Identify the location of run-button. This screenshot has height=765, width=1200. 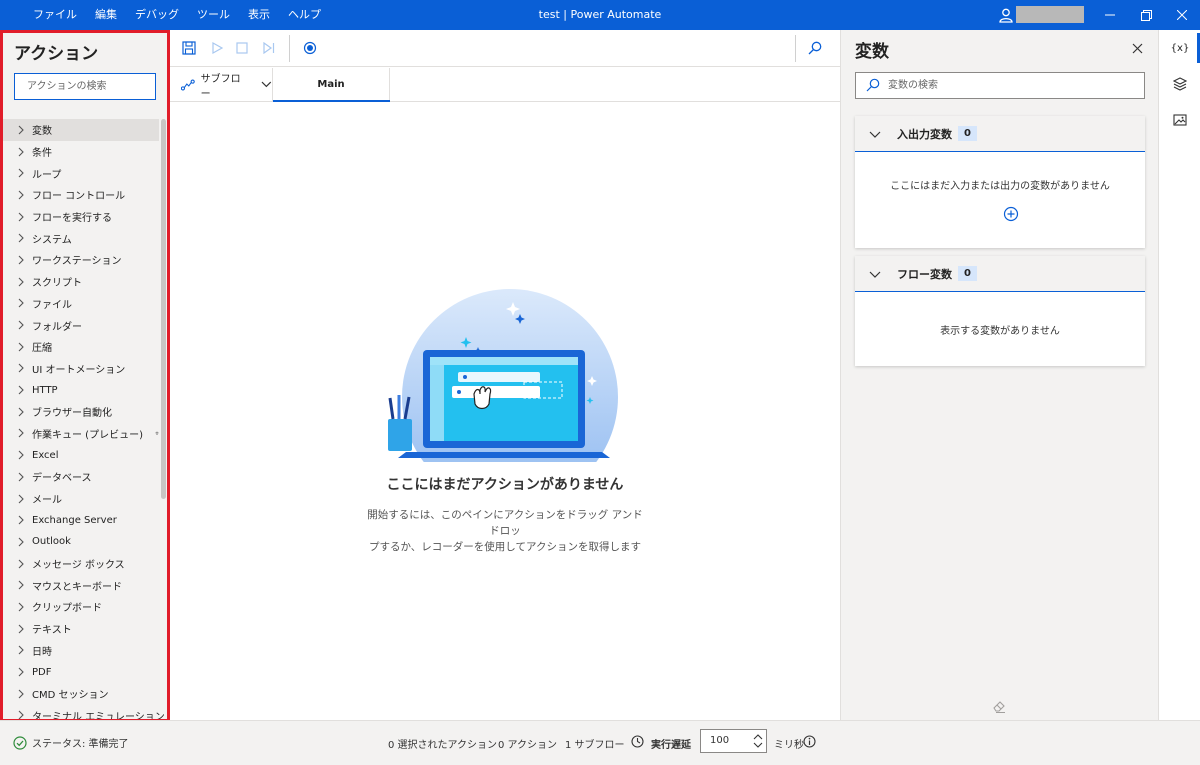
(217, 48).